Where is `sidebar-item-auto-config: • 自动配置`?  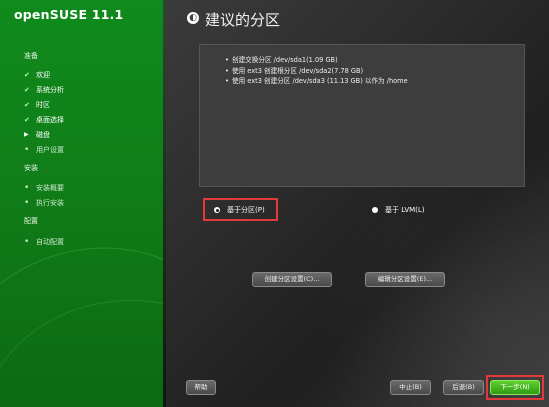 sidebar-item-auto-config: • 自动配置 is located at coordinates (44, 242).